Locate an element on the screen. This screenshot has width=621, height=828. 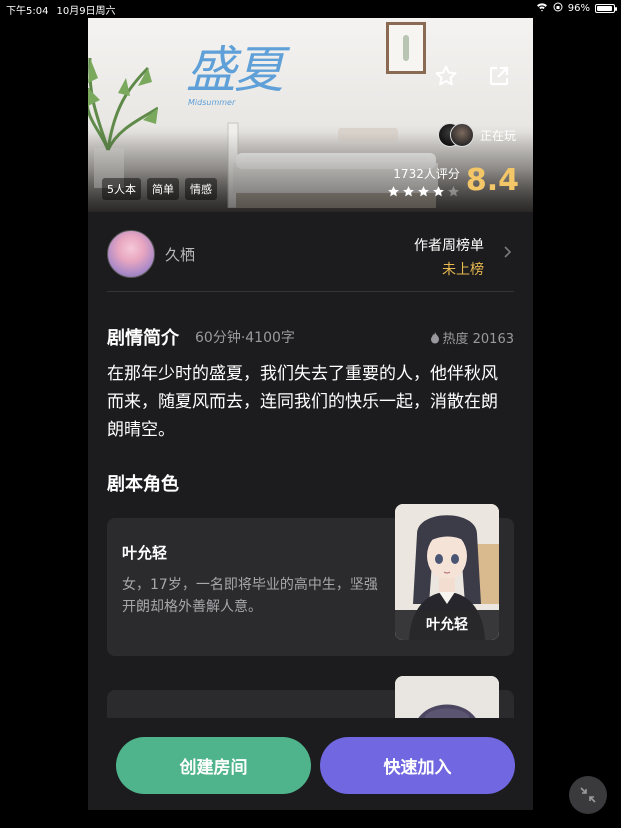
role-portrait: 叶允轻 is located at coordinates (447, 572).